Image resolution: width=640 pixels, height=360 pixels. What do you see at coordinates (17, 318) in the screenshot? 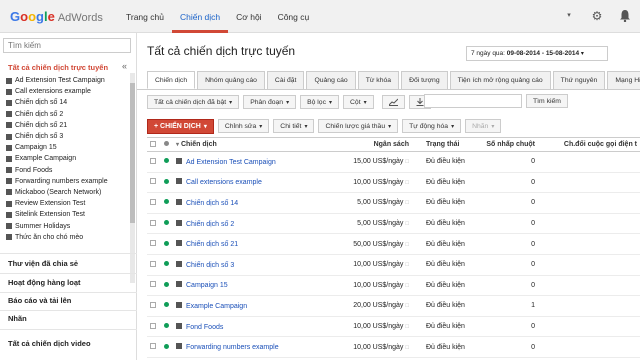
I see `sidebar-section-labels: Nhãn` at bounding box center [17, 318].